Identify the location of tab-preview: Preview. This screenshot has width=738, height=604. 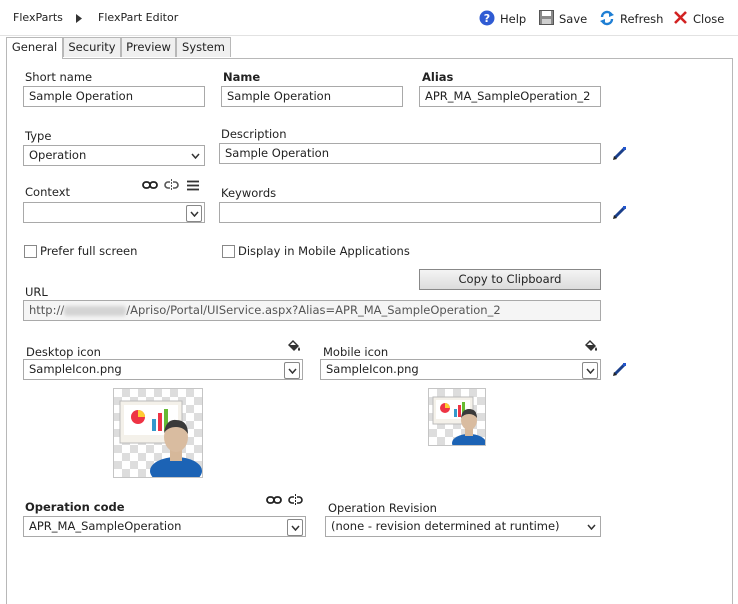
(148, 47).